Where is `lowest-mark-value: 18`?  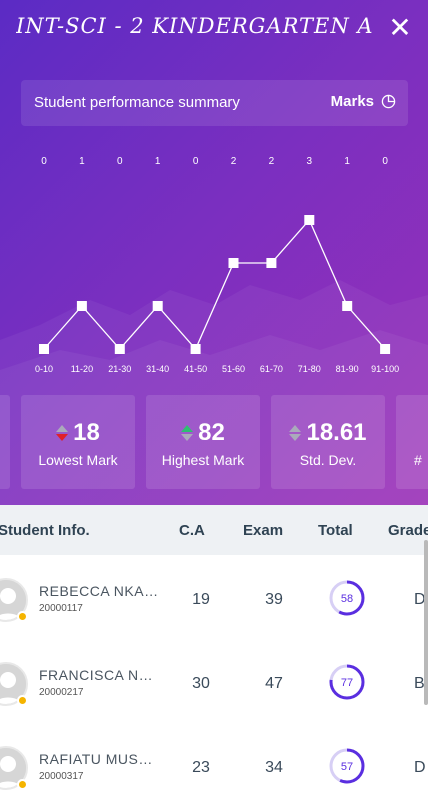
lowest-mark-value: 18 is located at coordinates (86, 432).